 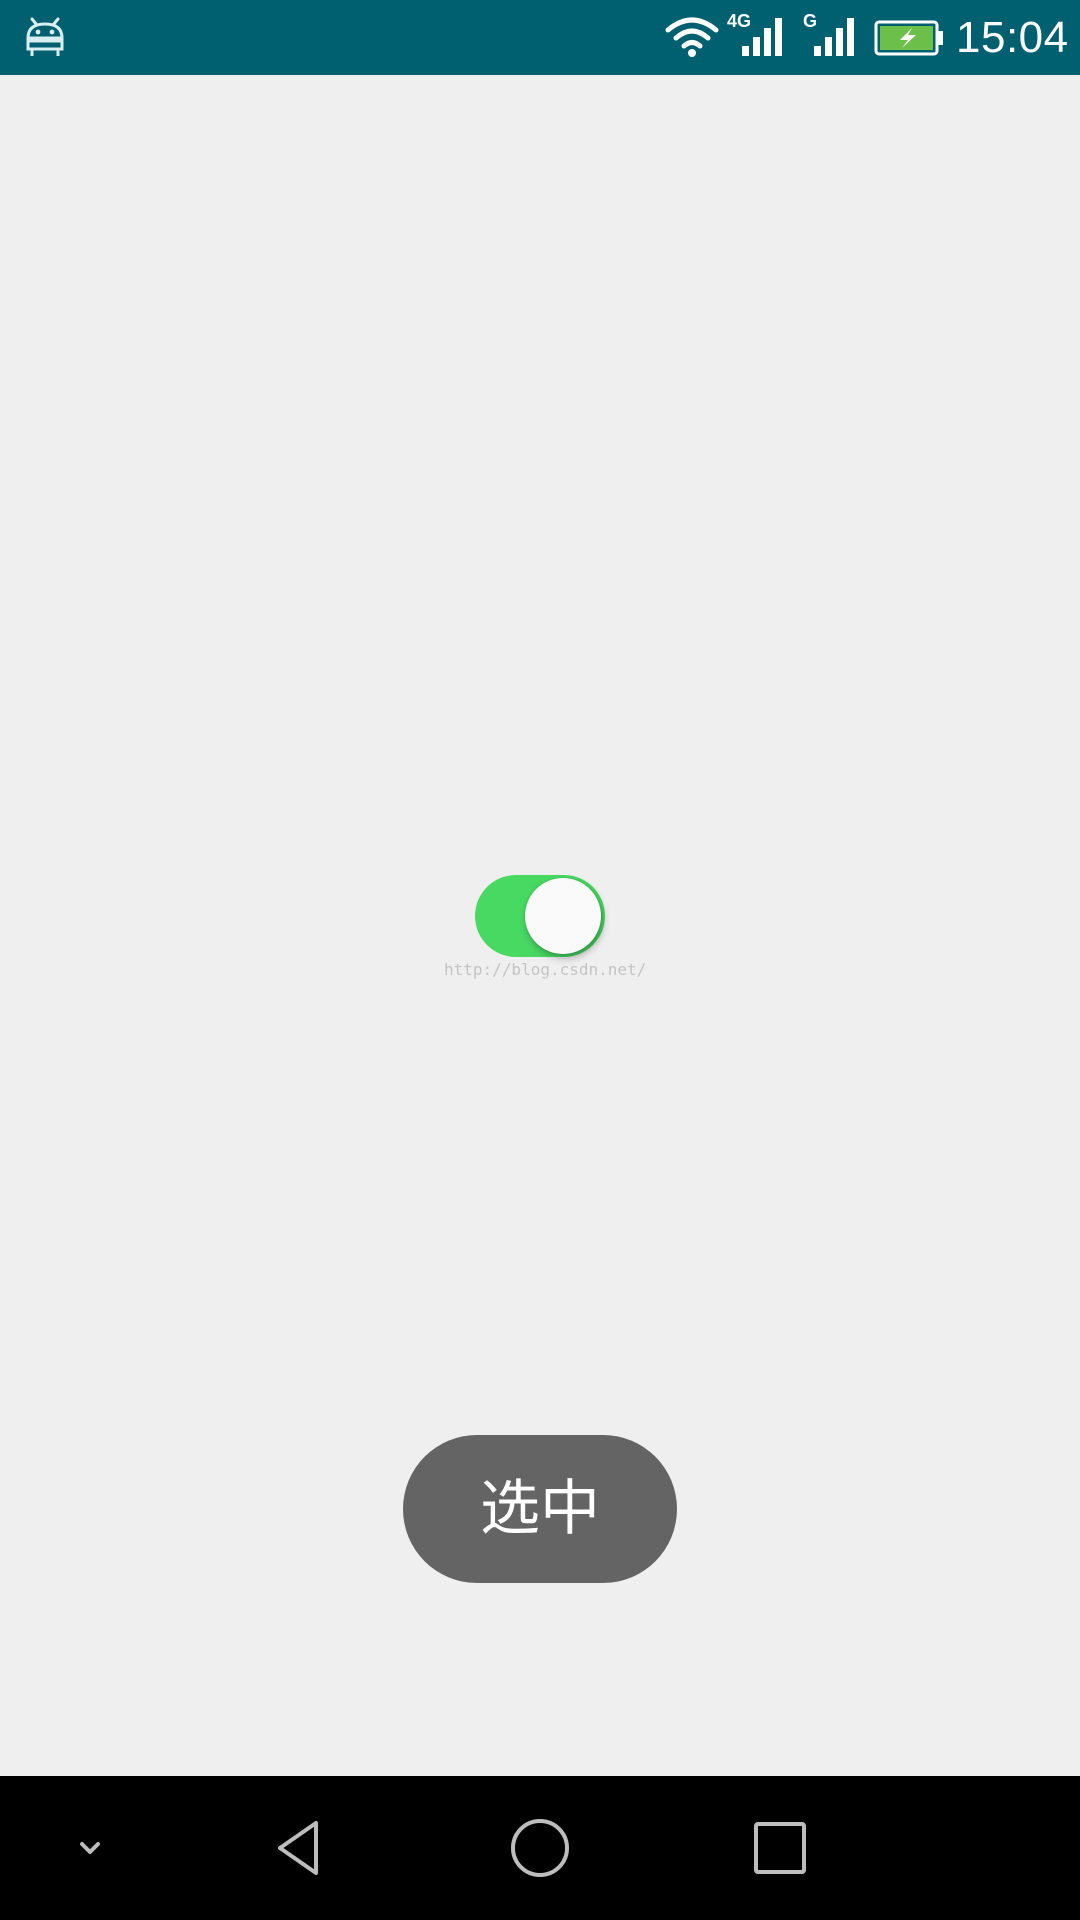 I want to click on toggle-switch, so click(x=540, y=916).